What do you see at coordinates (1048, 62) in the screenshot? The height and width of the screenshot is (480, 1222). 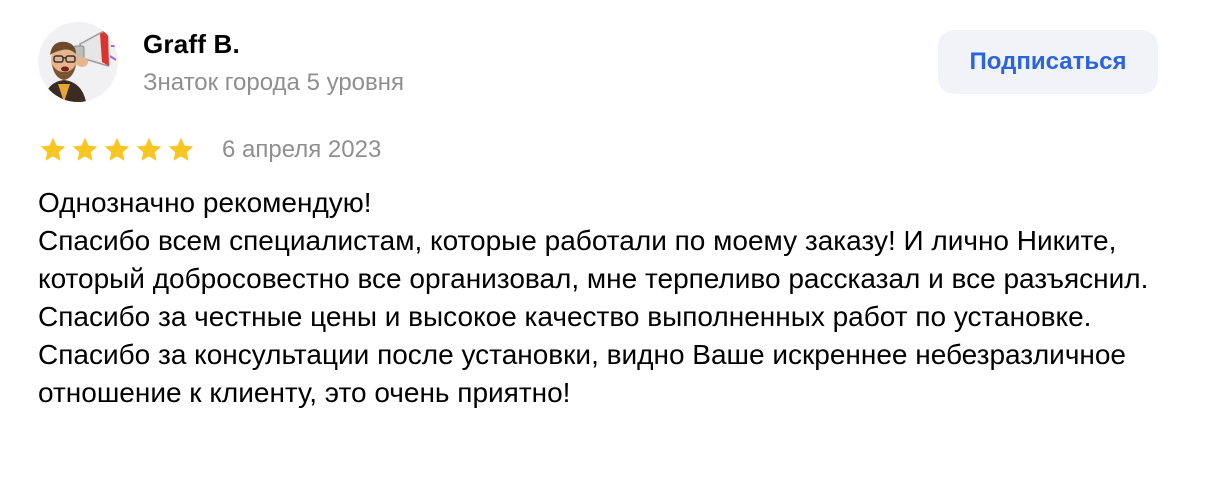 I see `subscribe-button: Подписаться` at bounding box center [1048, 62].